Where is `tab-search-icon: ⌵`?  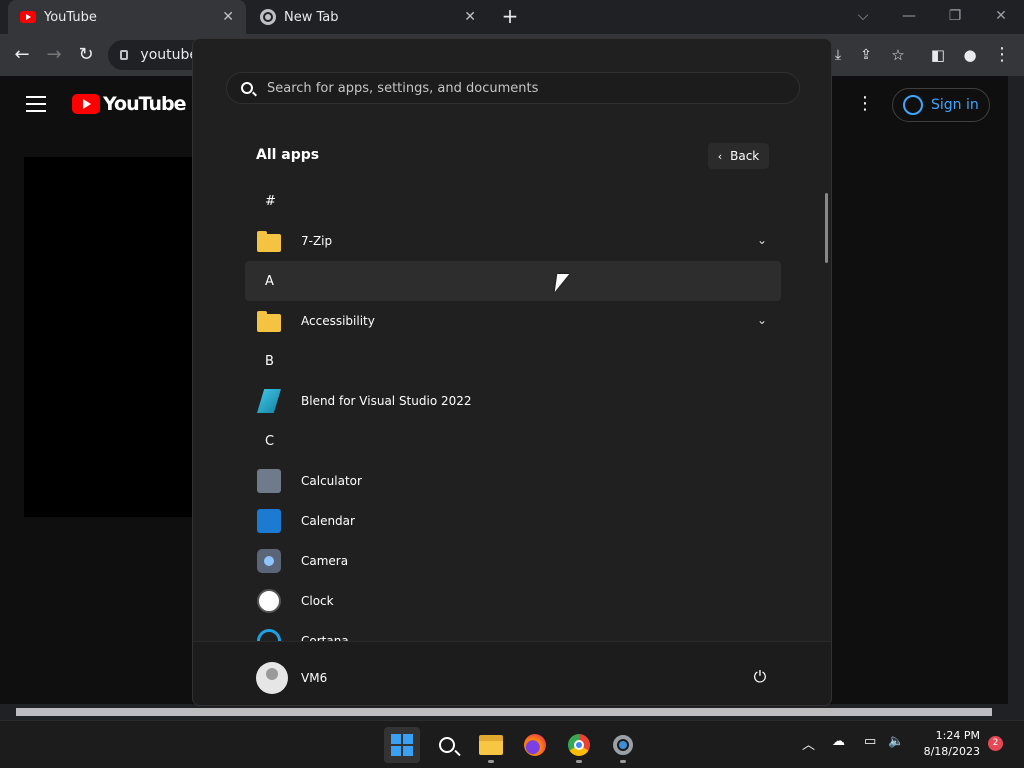
tab-search-icon: ⌵ is located at coordinates (863, 16).